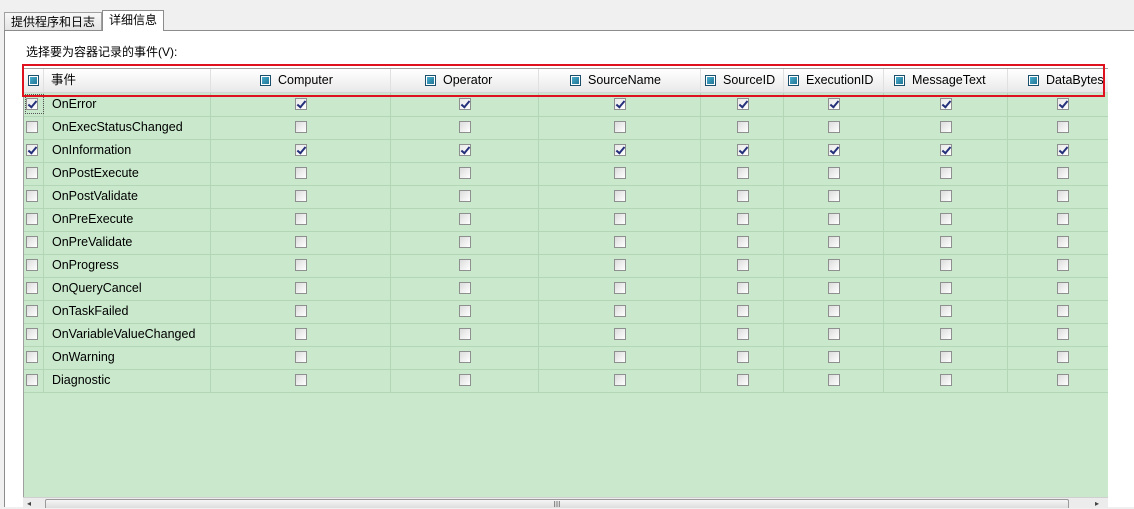 The width and height of the screenshot is (1134, 509). Describe the element at coordinates (127, 150) in the screenshot. I see `event-name-cell: OnInformation` at that location.